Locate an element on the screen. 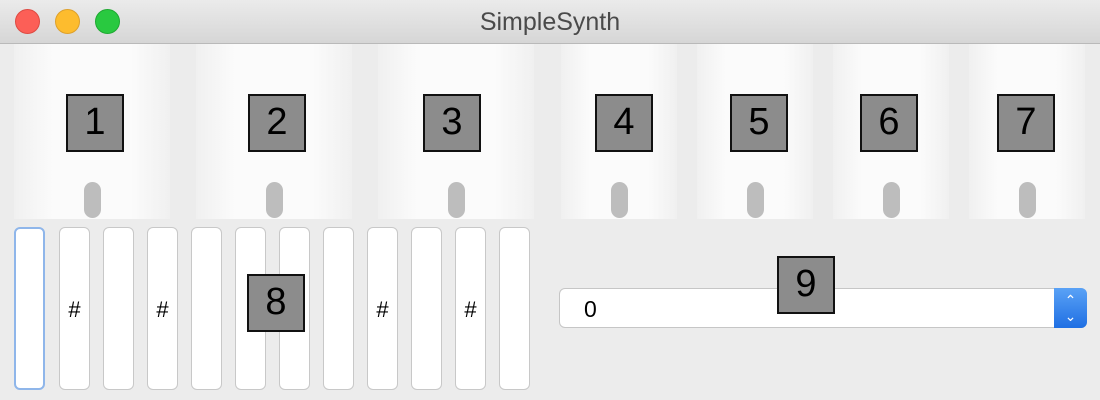 This screenshot has width=1100, height=400. annotation-marker-7: 7 is located at coordinates (1026, 123).